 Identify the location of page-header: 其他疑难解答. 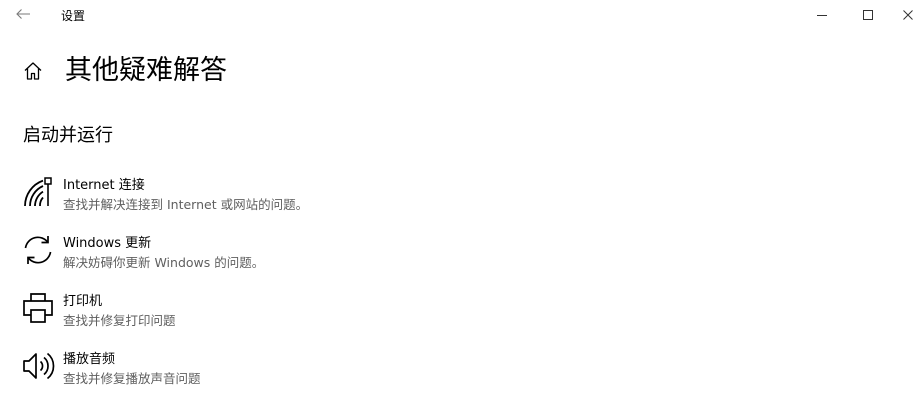
(123, 71).